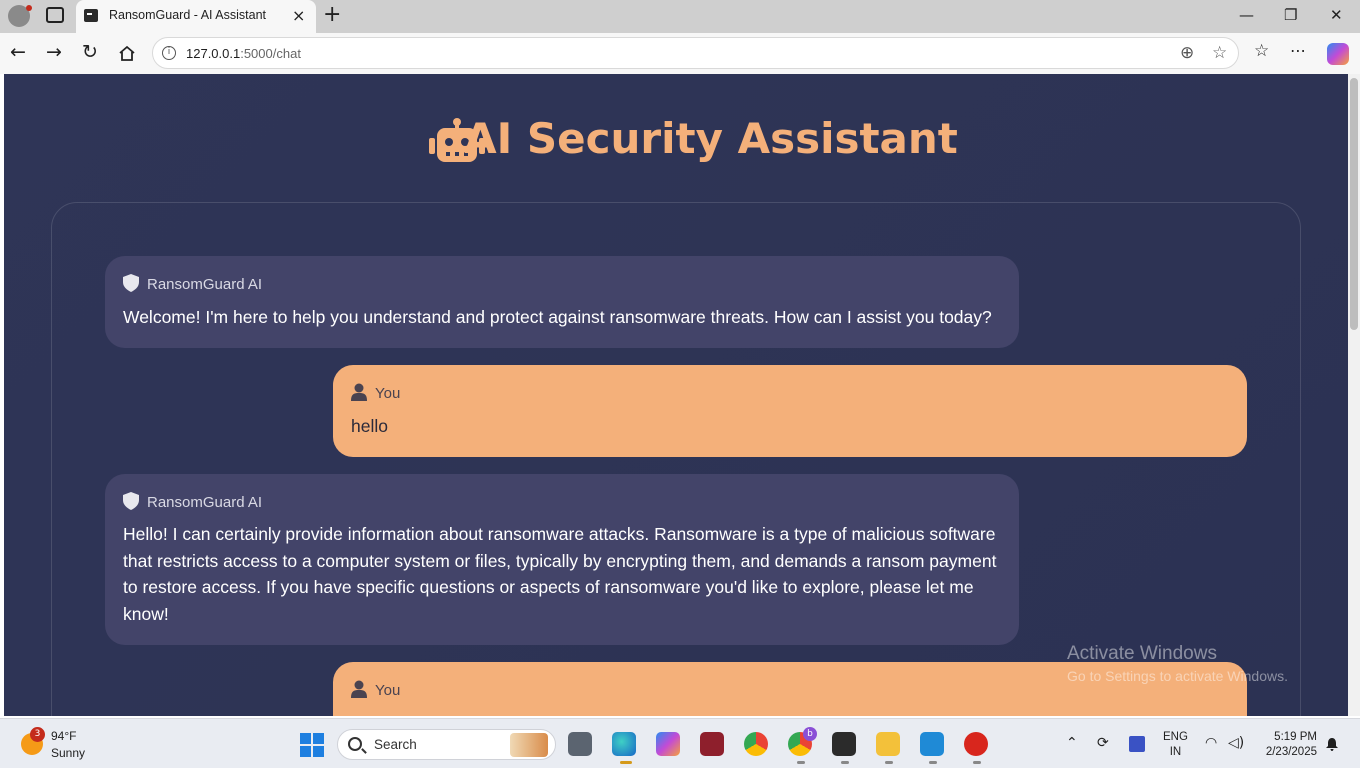  What do you see at coordinates (446, 744) in the screenshot?
I see `taskbar-search: Search` at bounding box center [446, 744].